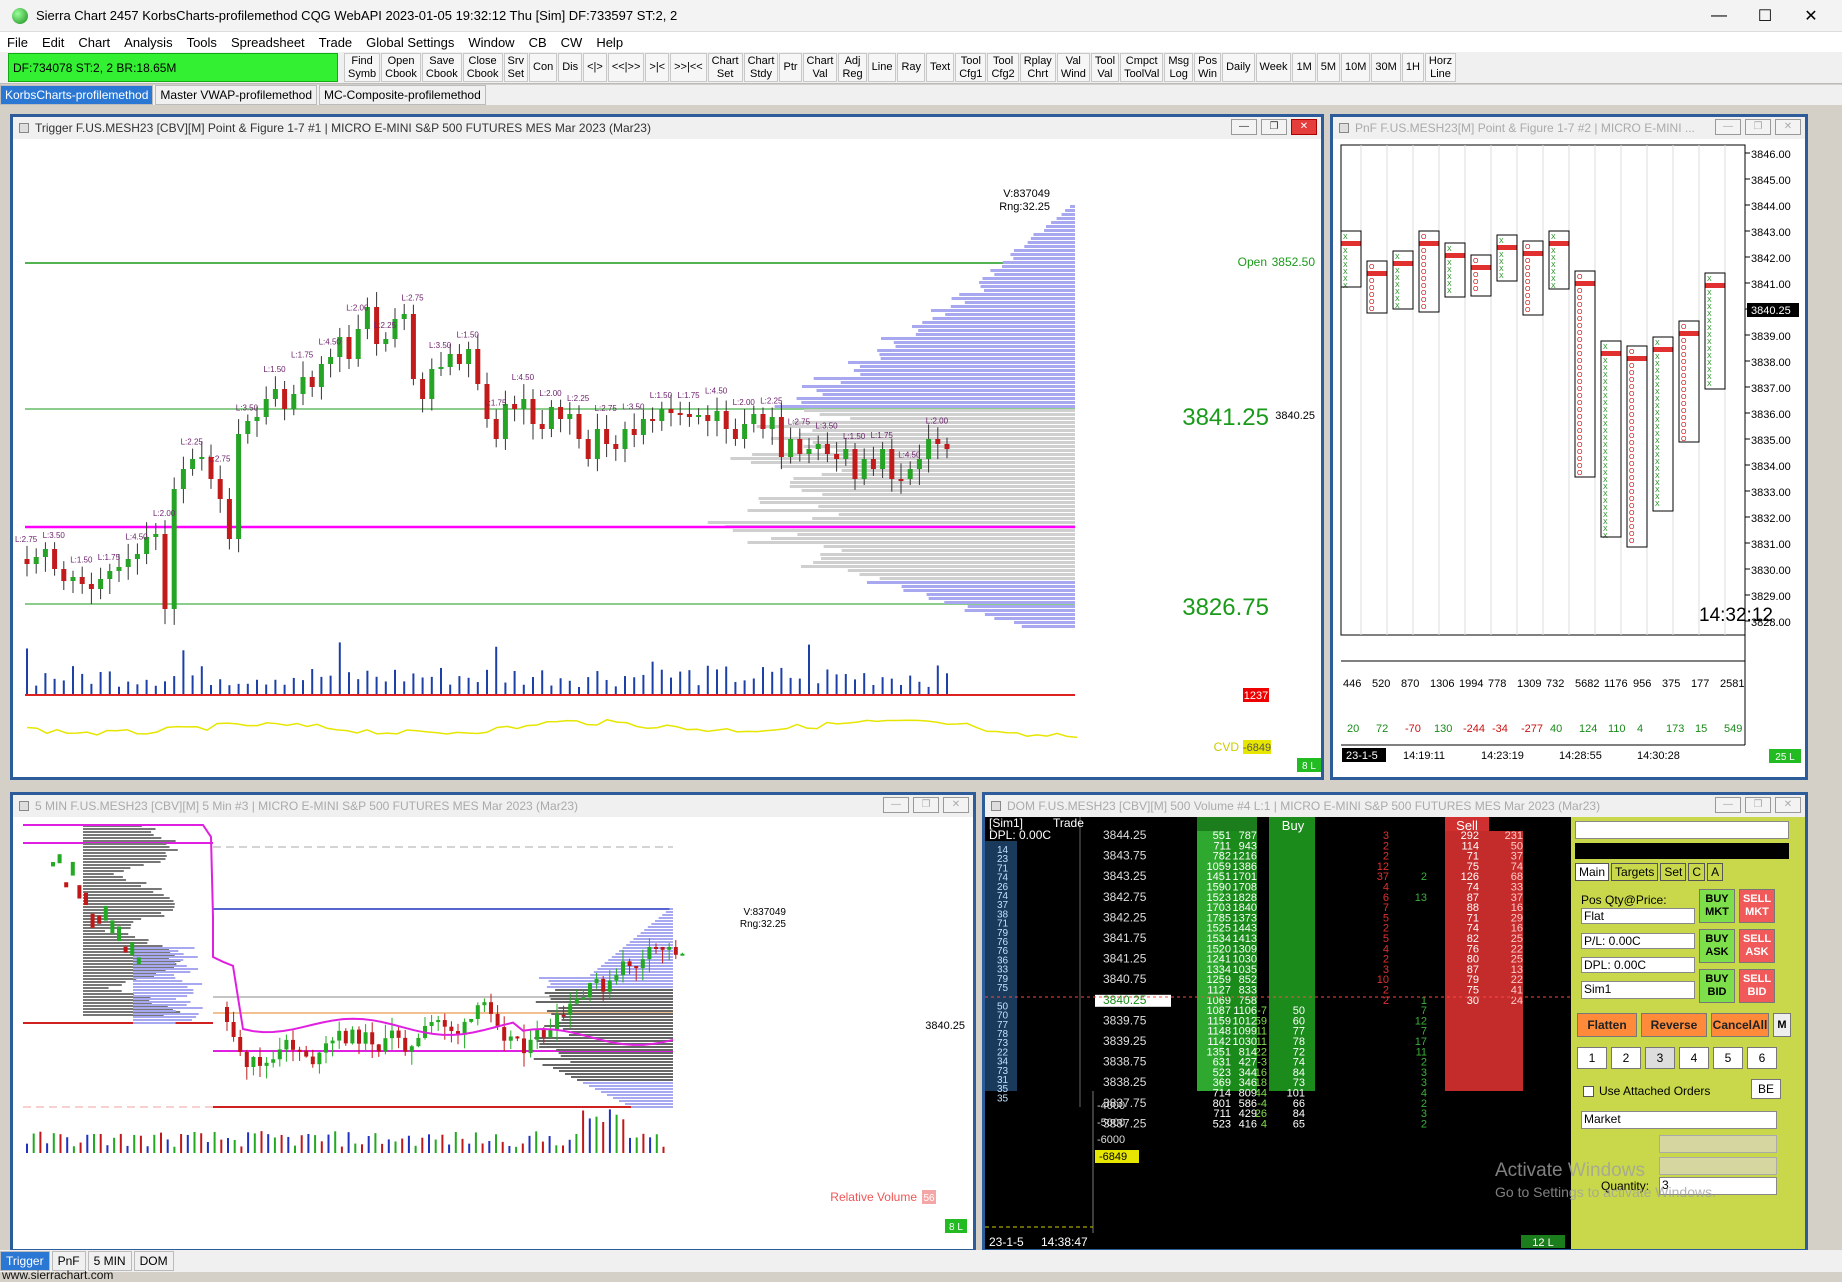 The height and width of the screenshot is (1282, 1842). Describe the element at coordinates (852, 67) in the screenshot. I see `toolbar-button-adj-reg: Adj Reg` at that location.